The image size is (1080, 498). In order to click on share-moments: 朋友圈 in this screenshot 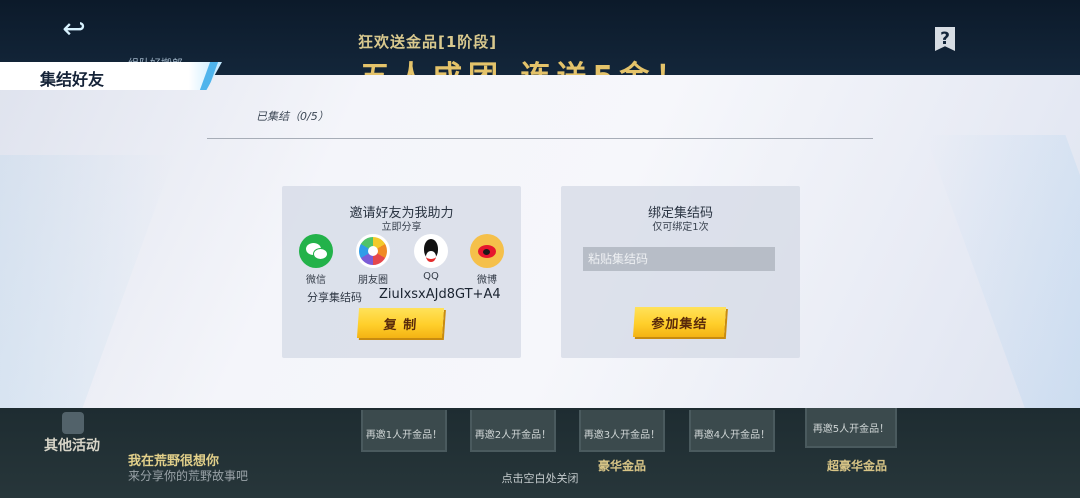, I will do `click(373, 260)`.